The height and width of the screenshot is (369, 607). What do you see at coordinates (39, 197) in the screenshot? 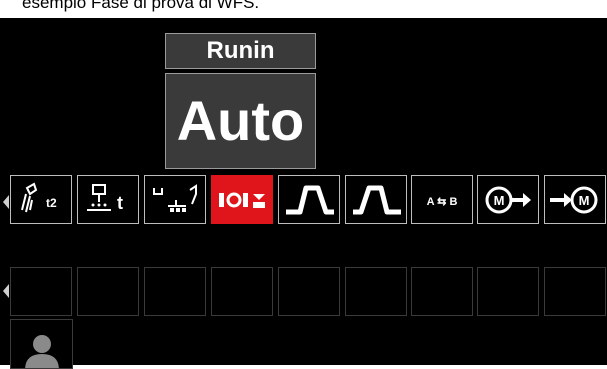
I see `burnback-t2-icon: t2` at bounding box center [39, 197].